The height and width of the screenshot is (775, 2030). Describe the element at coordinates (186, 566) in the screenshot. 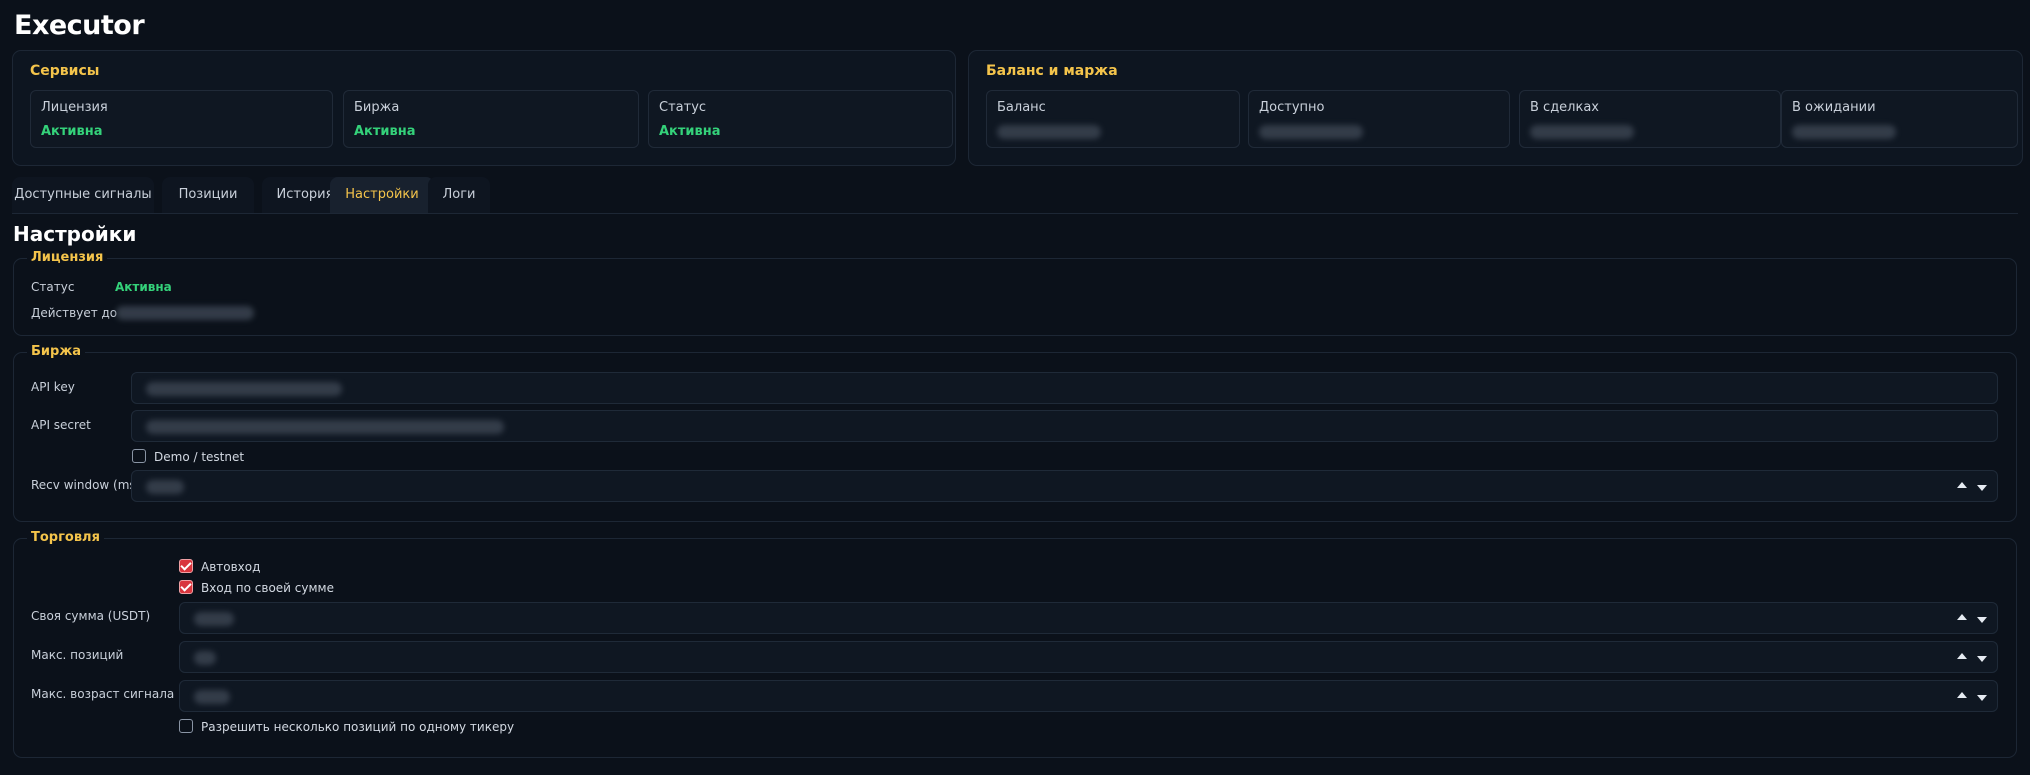

I see `autoentry-checkbox` at that location.